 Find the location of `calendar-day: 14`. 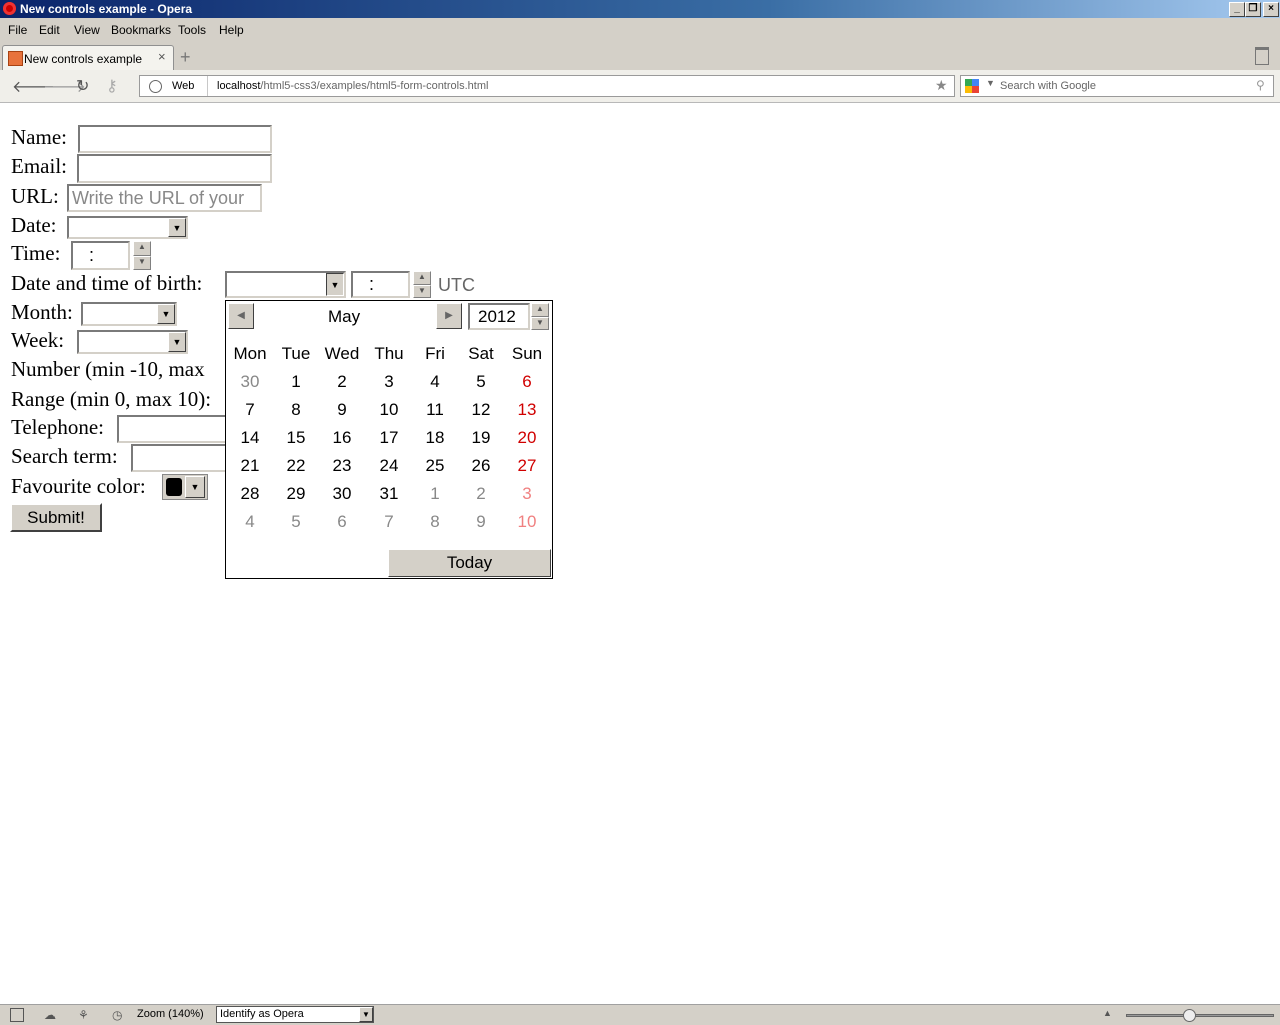

calendar-day: 14 is located at coordinates (250, 438).